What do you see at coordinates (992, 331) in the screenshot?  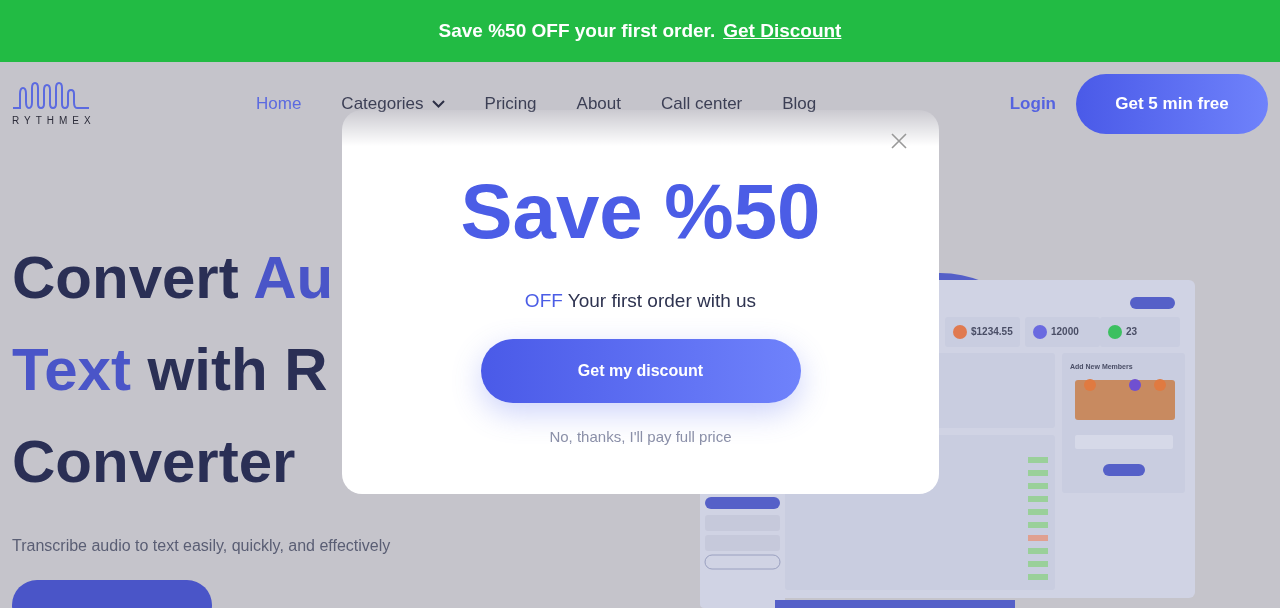 I see `stat-value: $1234.55` at bounding box center [992, 331].